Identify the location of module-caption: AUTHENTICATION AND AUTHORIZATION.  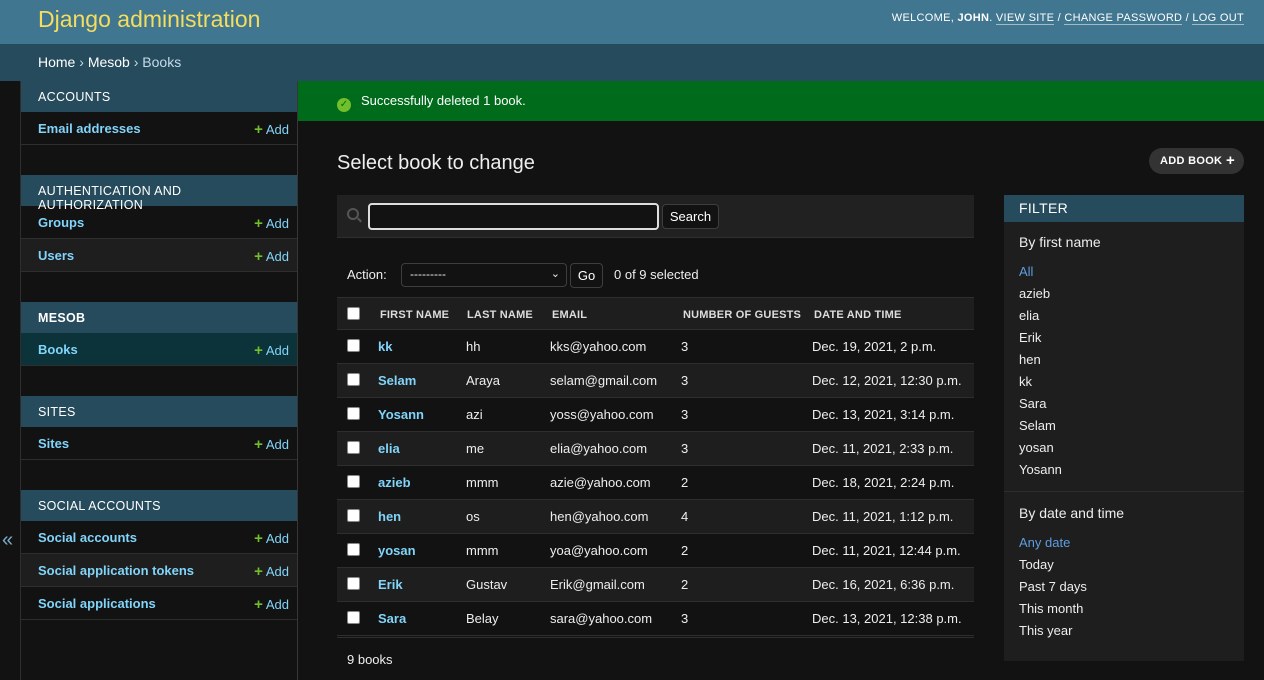
(159, 193).